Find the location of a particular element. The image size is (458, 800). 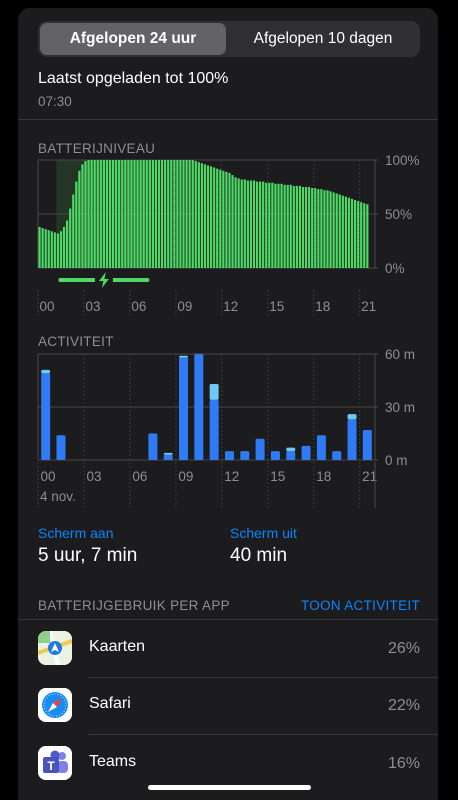

x-tick-label: 21 is located at coordinates (368, 306).